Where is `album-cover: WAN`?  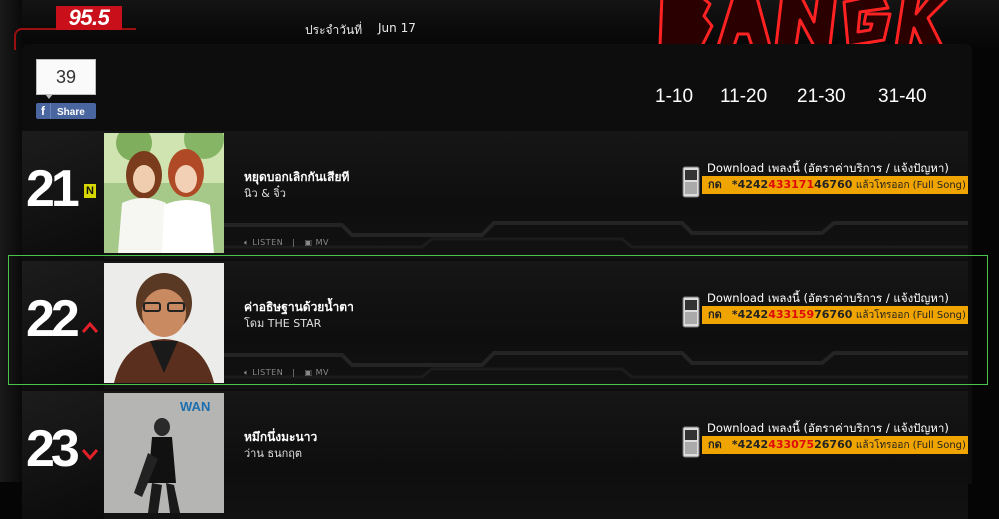
album-cover: WAN is located at coordinates (164, 453).